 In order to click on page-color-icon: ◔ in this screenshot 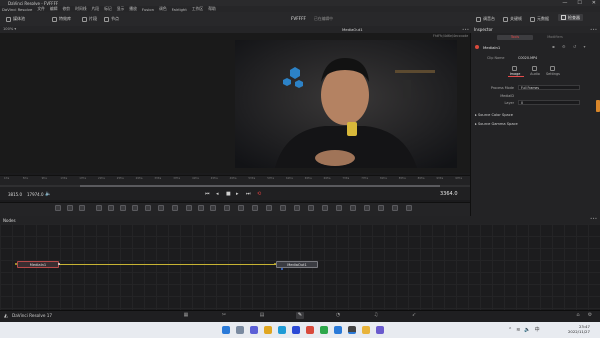, I will do `click(338, 315)`.